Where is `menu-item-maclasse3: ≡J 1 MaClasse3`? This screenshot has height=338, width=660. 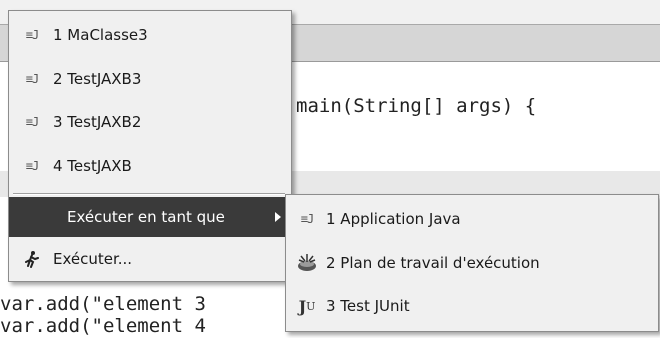 menu-item-maclasse3: ≡J 1 MaClasse3 is located at coordinates (149, 35).